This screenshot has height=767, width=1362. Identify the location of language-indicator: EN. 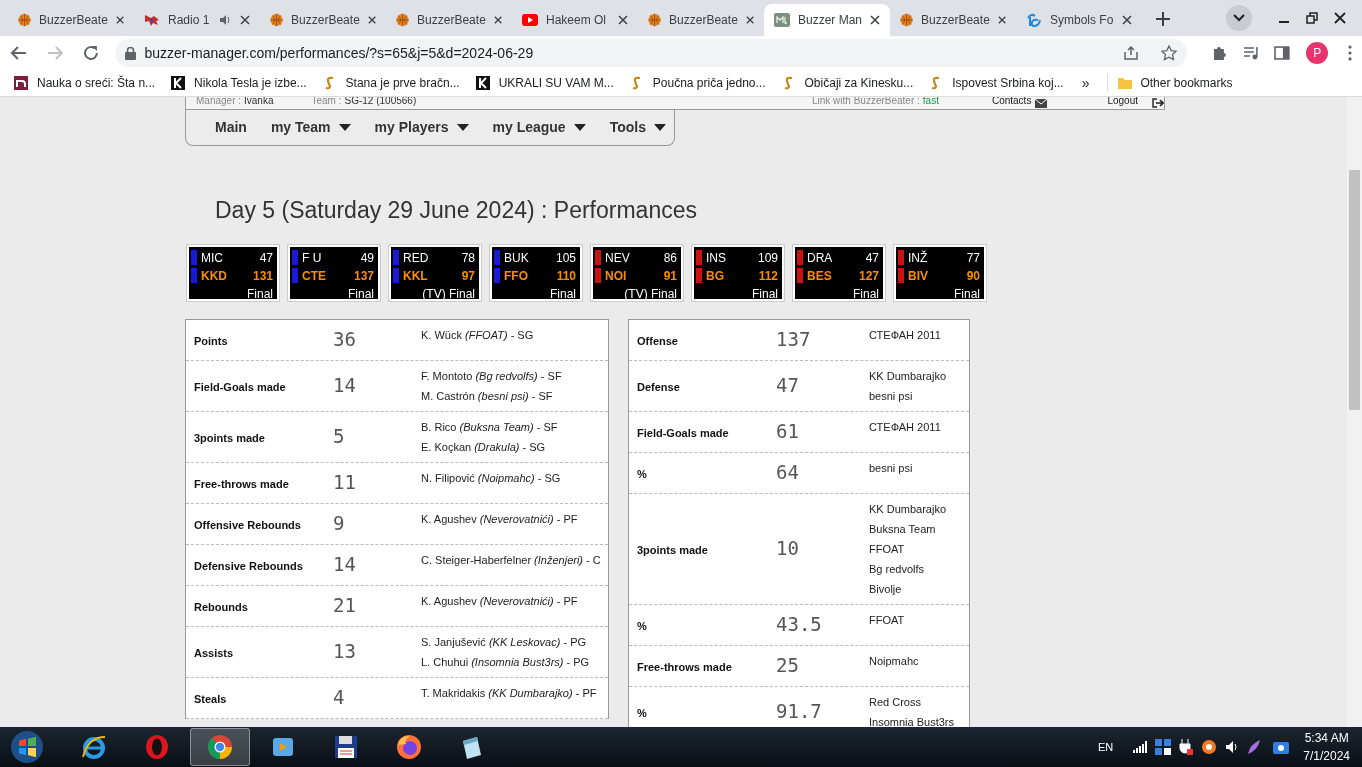
(1106, 747).